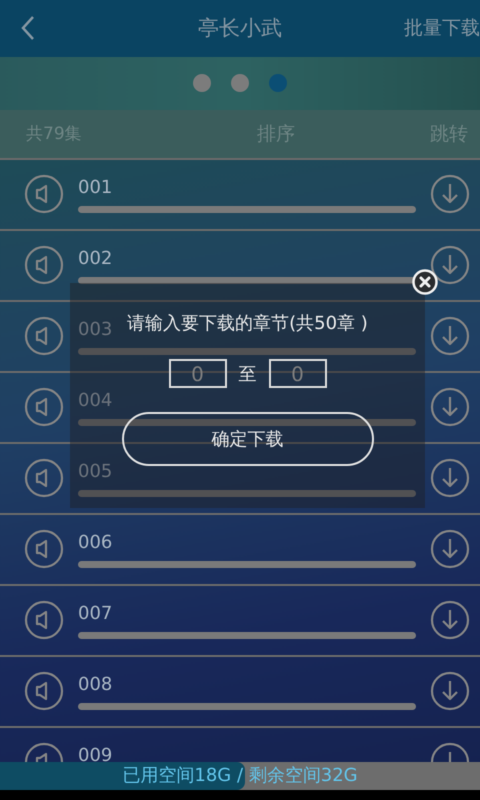  What do you see at coordinates (450, 265) in the screenshot?
I see `download-icon` at bounding box center [450, 265].